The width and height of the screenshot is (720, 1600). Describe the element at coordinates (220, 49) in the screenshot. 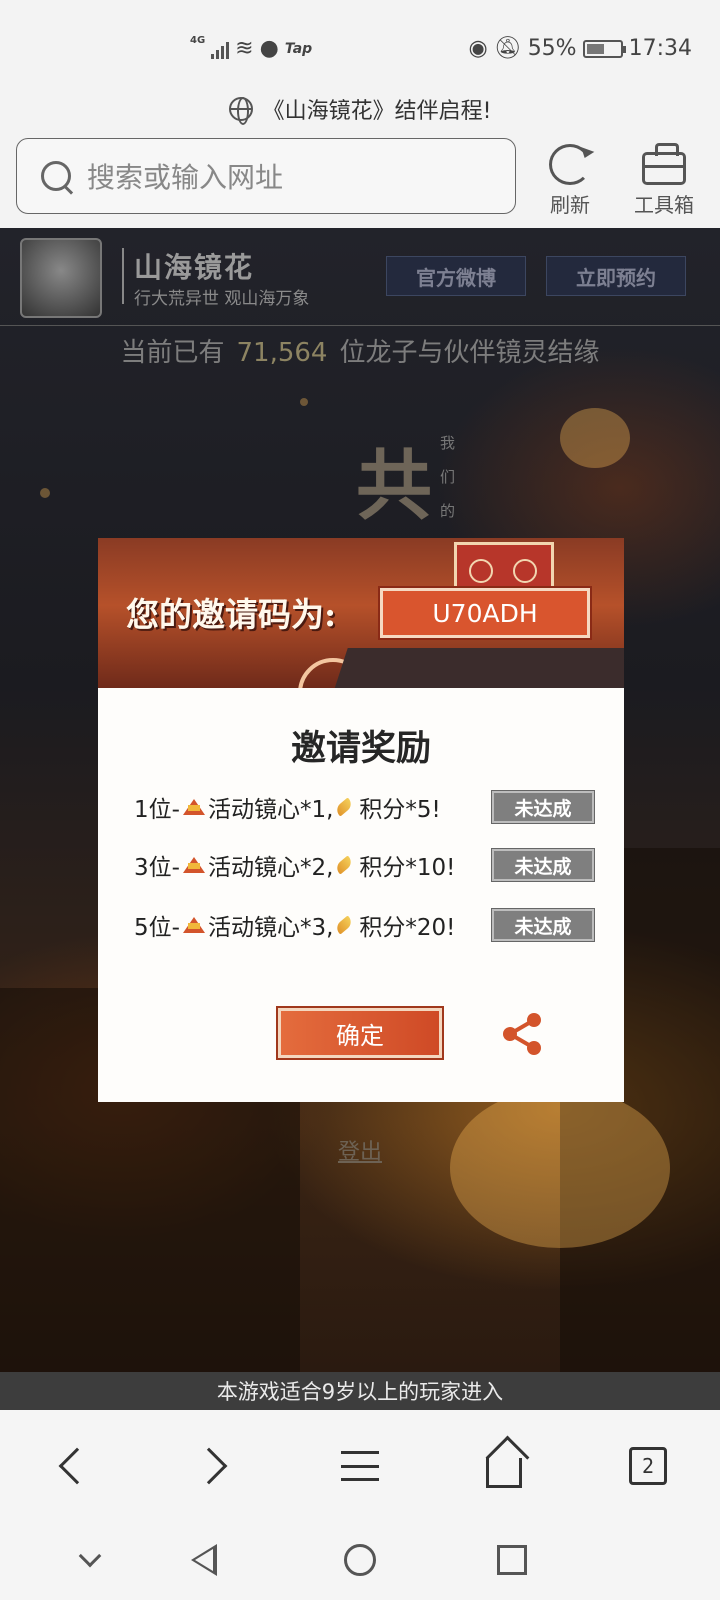

I see `signal-icon` at that location.